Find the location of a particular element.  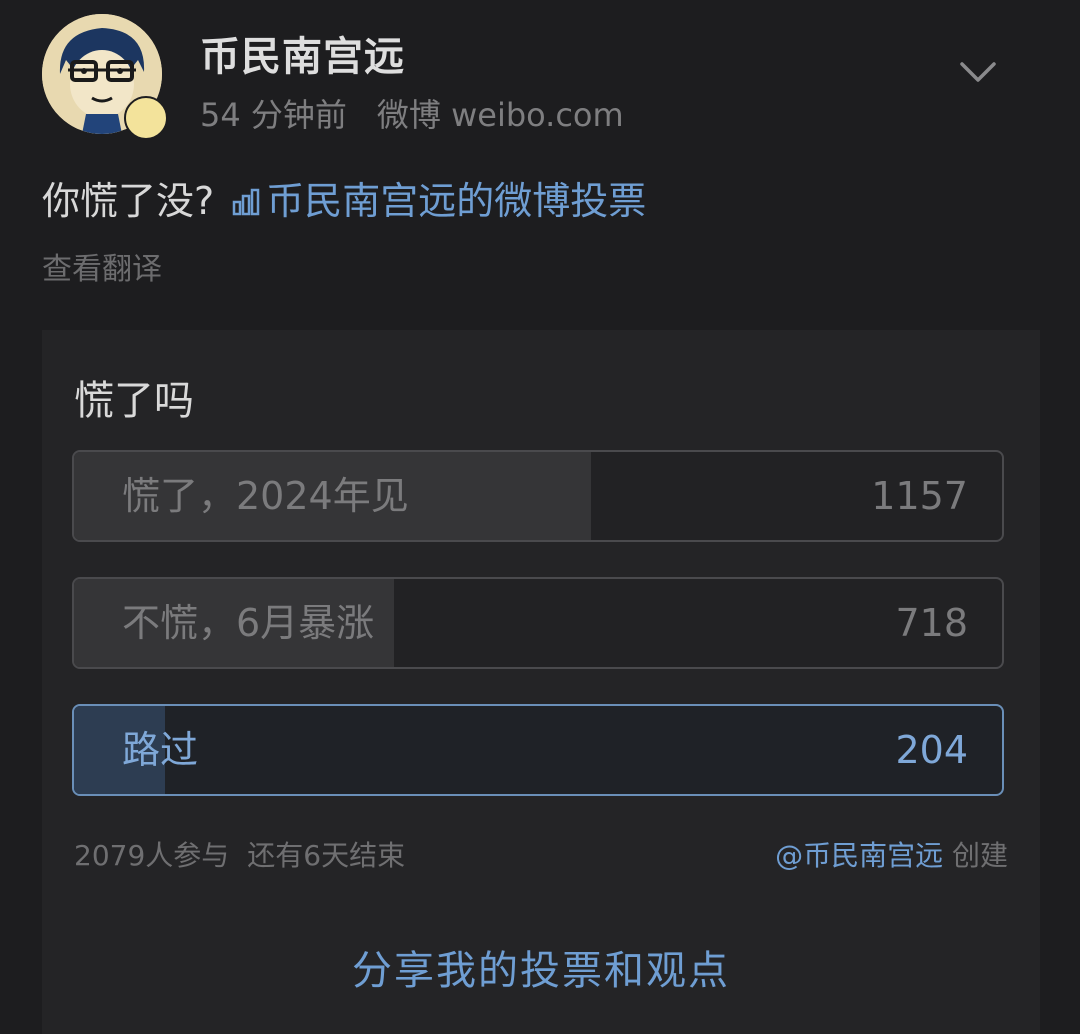

chevron-down-icon is located at coordinates (978, 72).